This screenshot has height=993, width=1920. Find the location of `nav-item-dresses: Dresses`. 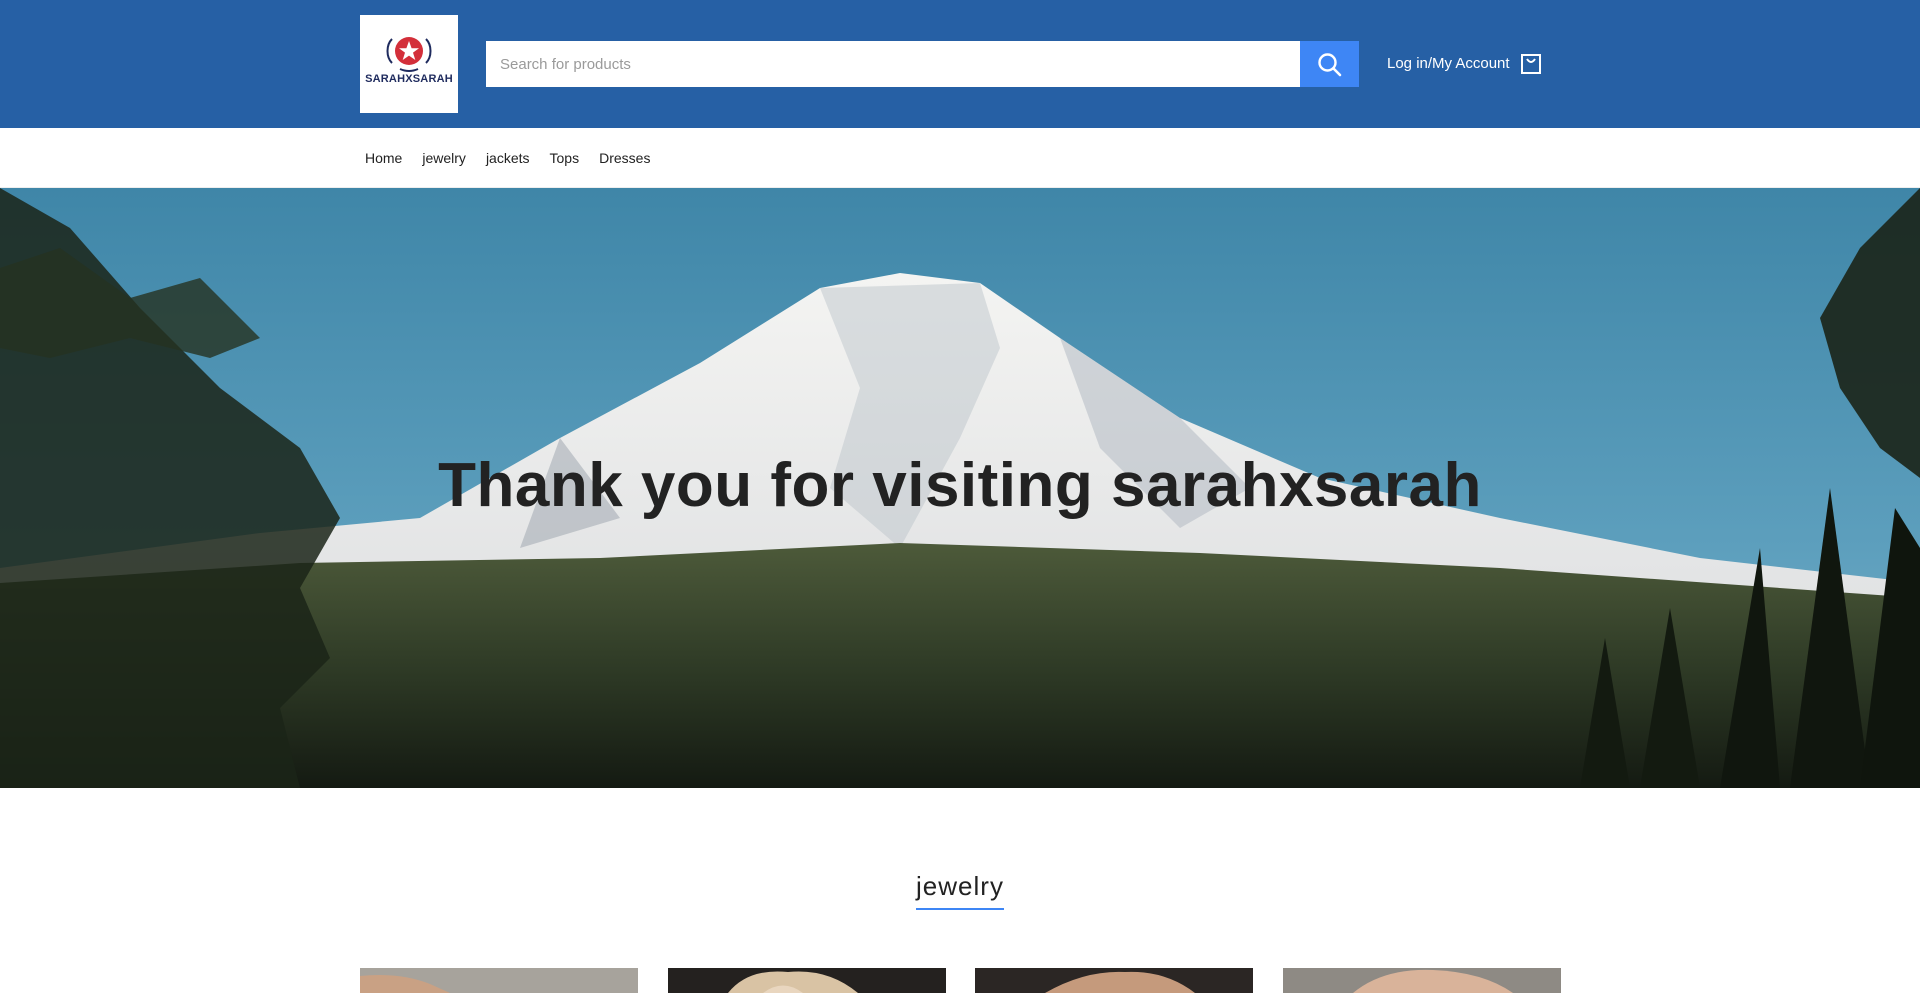

nav-item-dresses: Dresses is located at coordinates (624, 158).